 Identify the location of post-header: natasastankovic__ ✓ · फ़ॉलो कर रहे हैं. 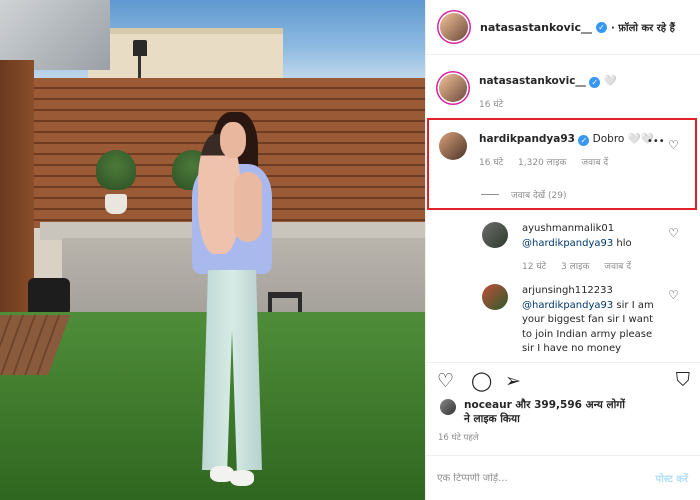
(563, 27).